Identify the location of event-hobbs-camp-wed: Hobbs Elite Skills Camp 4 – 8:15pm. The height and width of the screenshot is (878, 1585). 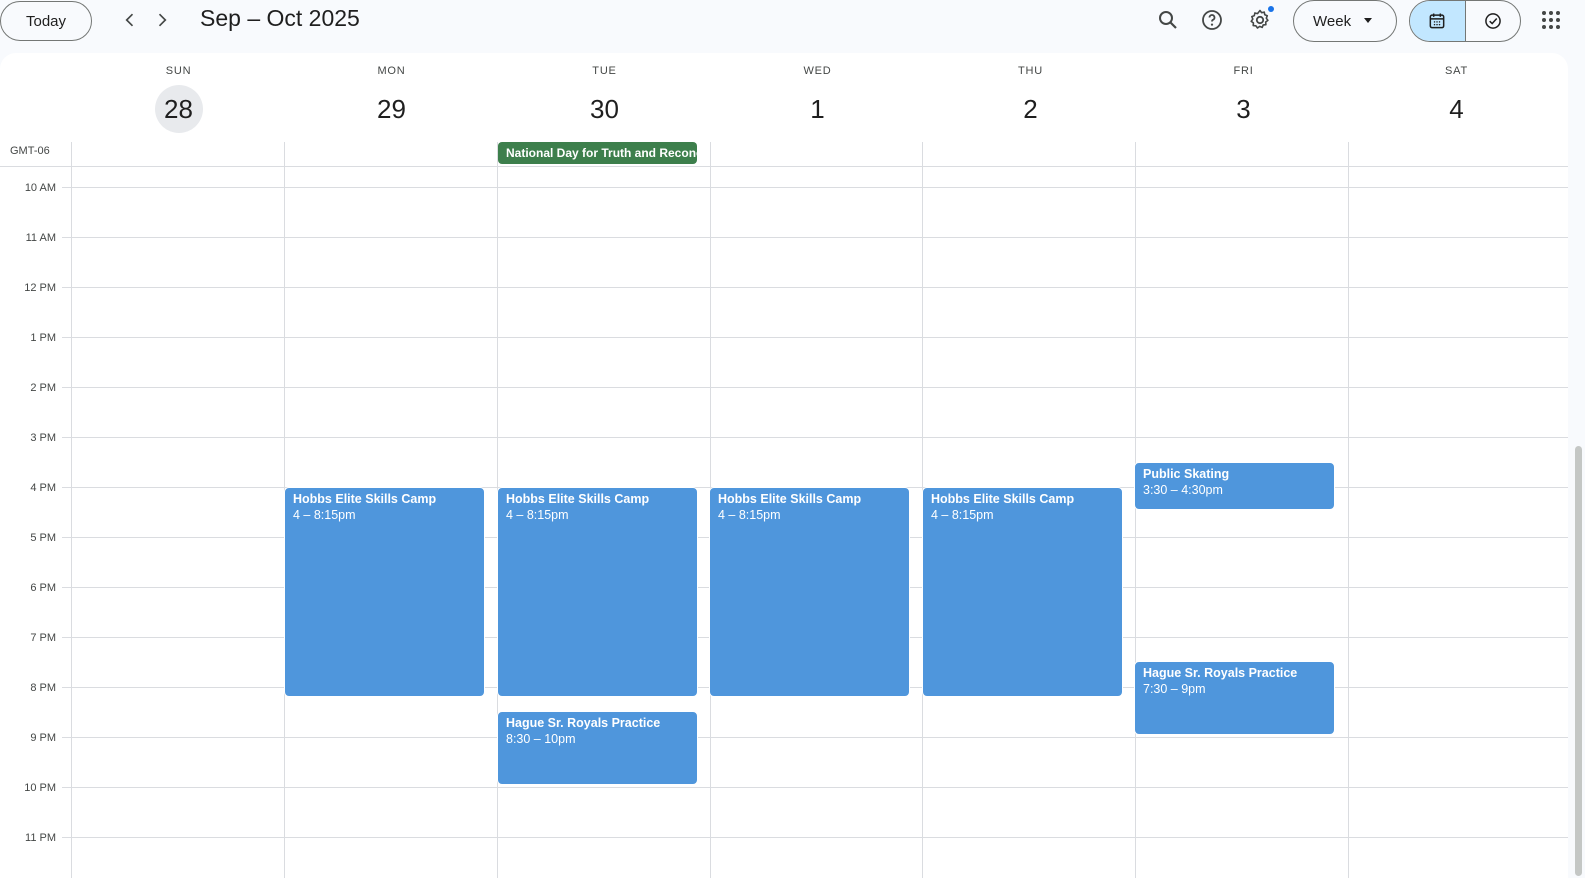
(809, 592).